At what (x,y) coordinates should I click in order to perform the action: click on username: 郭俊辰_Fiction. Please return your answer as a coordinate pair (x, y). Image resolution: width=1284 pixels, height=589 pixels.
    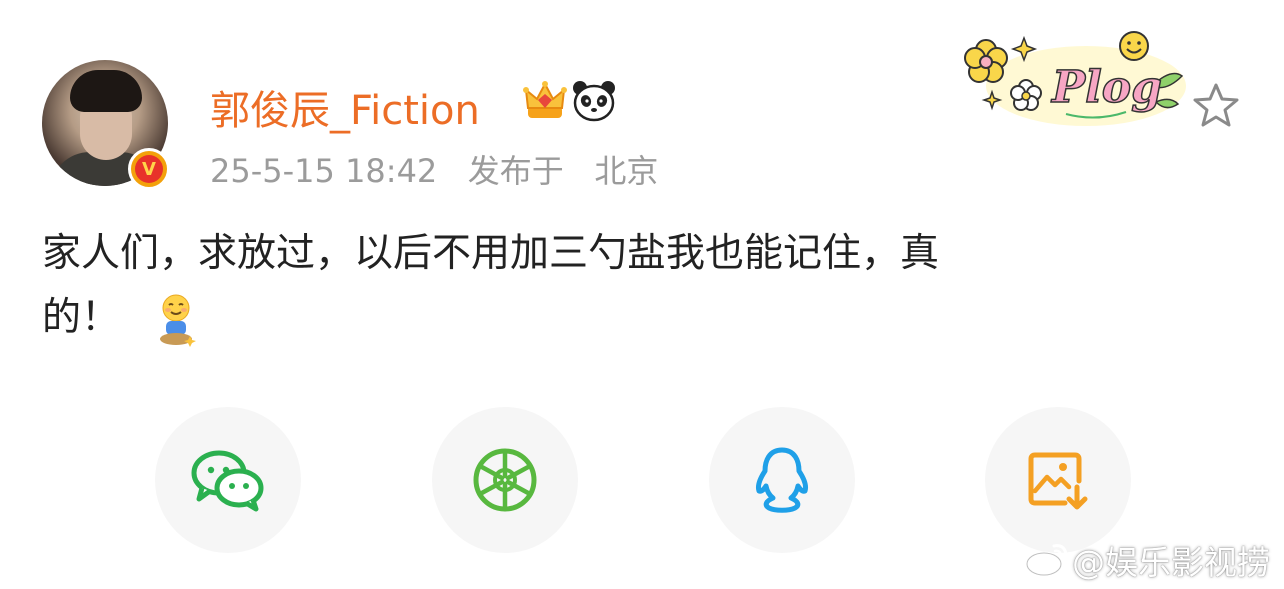
    Looking at the image, I should click on (345, 107).